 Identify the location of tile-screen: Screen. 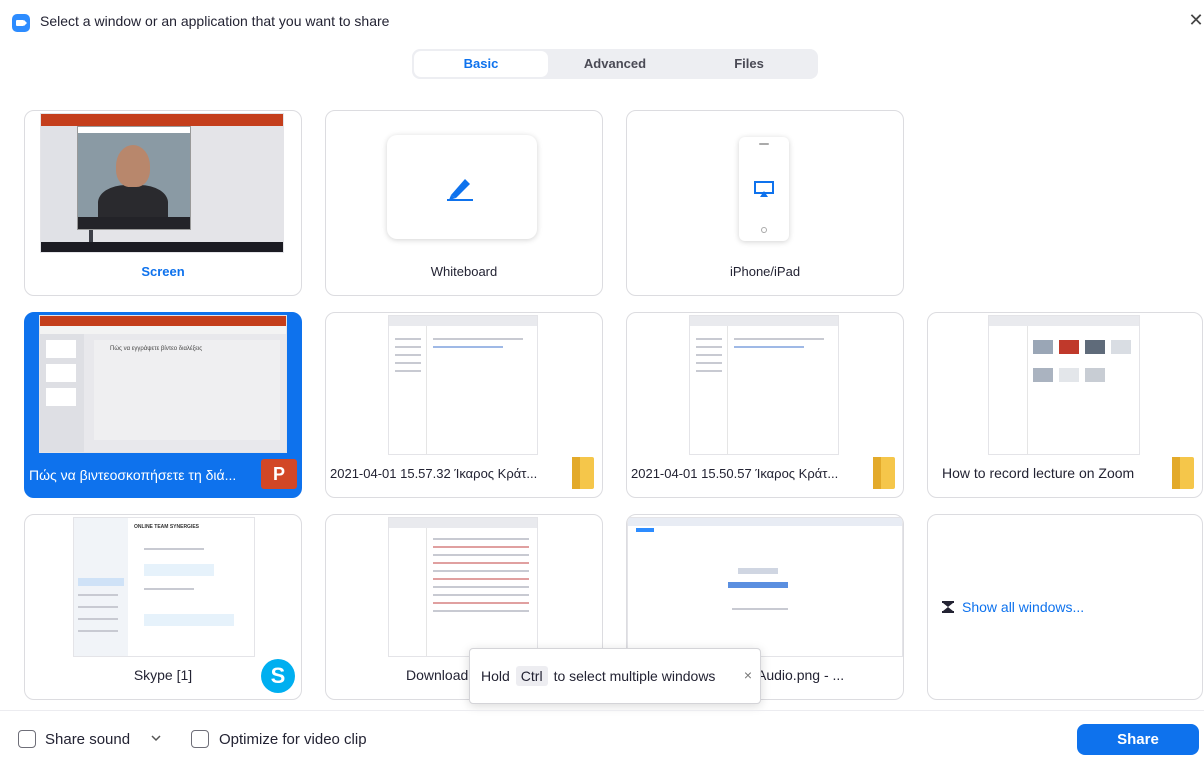
(163, 203).